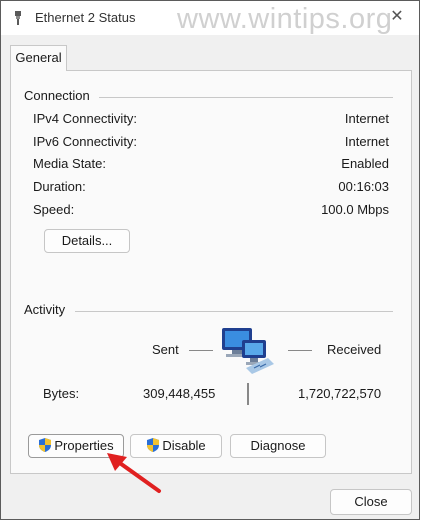  What do you see at coordinates (300, 350) in the screenshot?
I see `received-dash` at bounding box center [300, 350].